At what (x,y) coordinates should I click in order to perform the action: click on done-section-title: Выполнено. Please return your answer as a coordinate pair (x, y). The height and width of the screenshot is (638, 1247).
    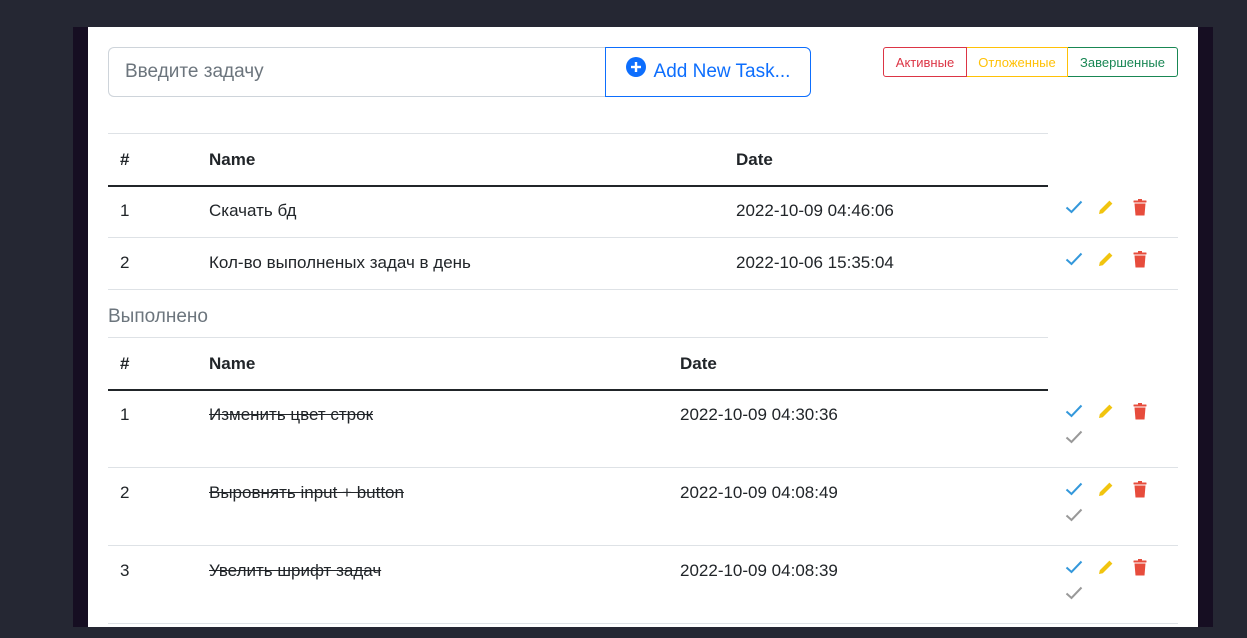
    Looking at the image, I should click on (158, 316).